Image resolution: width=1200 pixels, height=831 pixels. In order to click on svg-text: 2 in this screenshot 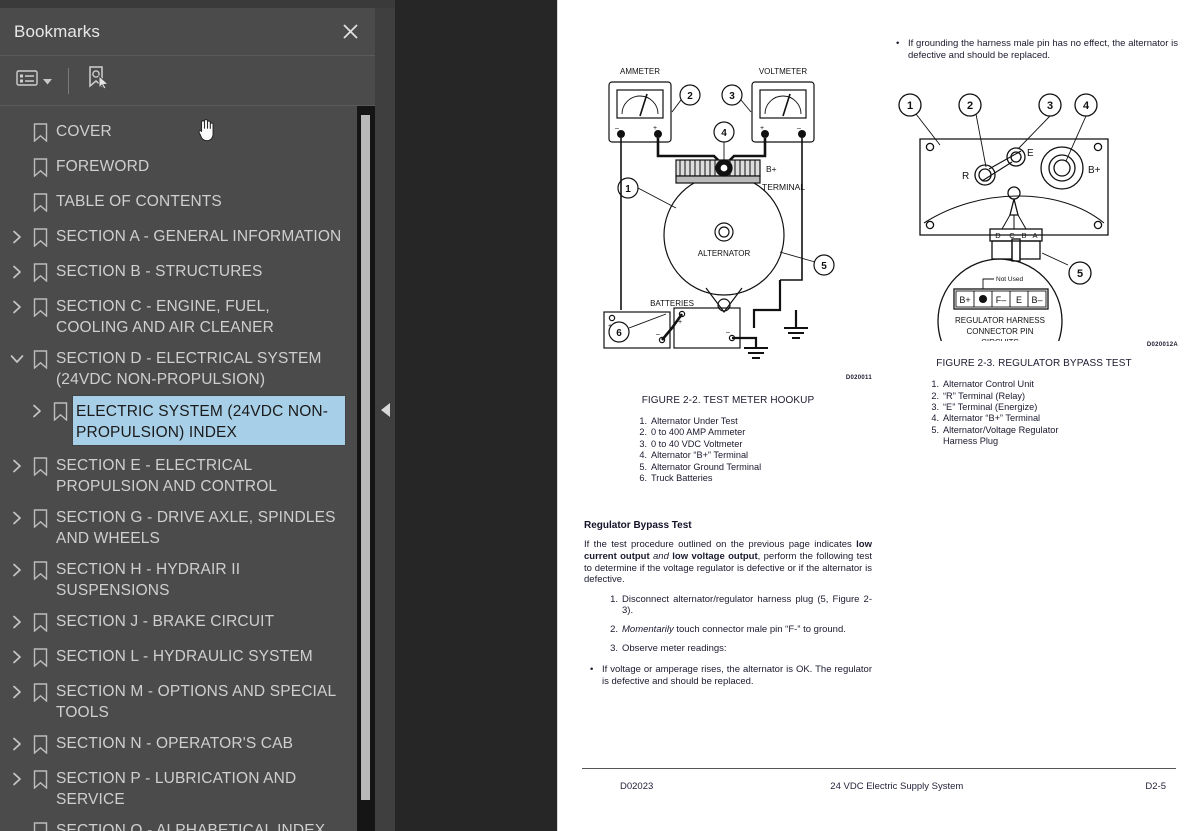, I will do `click(690, 96)`.